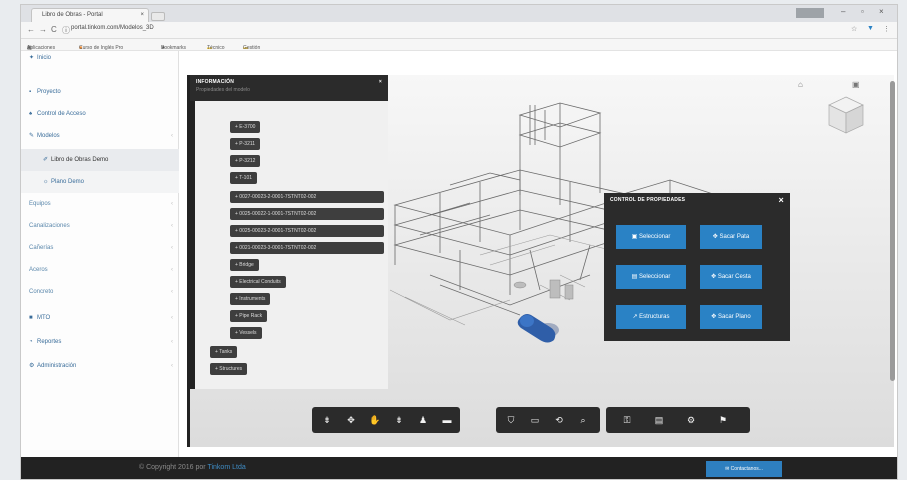 The height and width of the screenshot is (480, 907). I want to click on view-cube, so click(846, 116).